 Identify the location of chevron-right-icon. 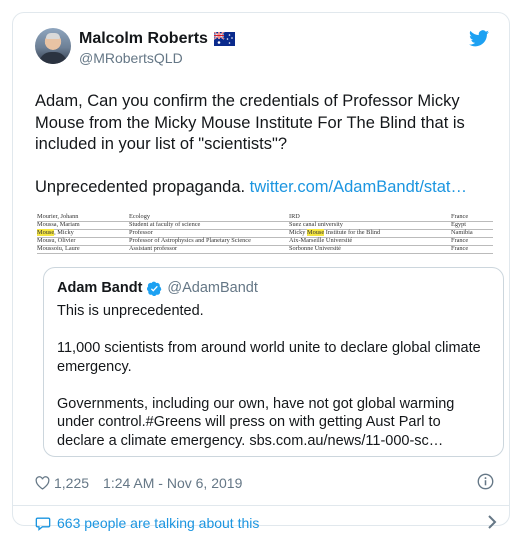
(492, 522).